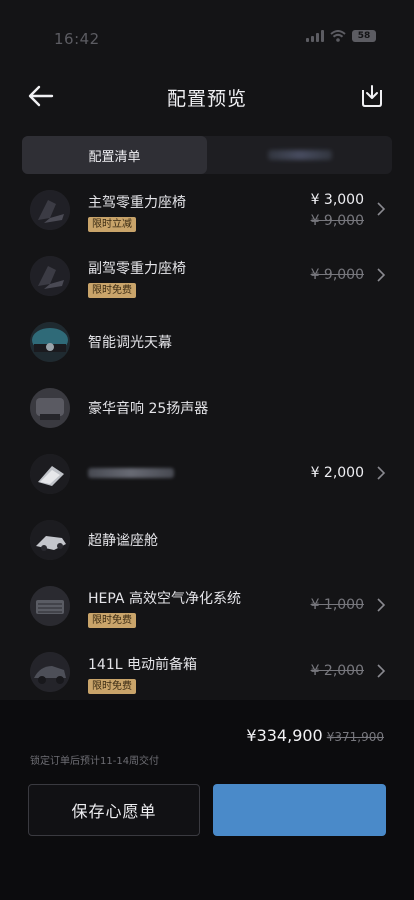 Image resolution: width=414 pixels, height=900 pixels. I want to click on battery-icon: 58, so click(364, 36).